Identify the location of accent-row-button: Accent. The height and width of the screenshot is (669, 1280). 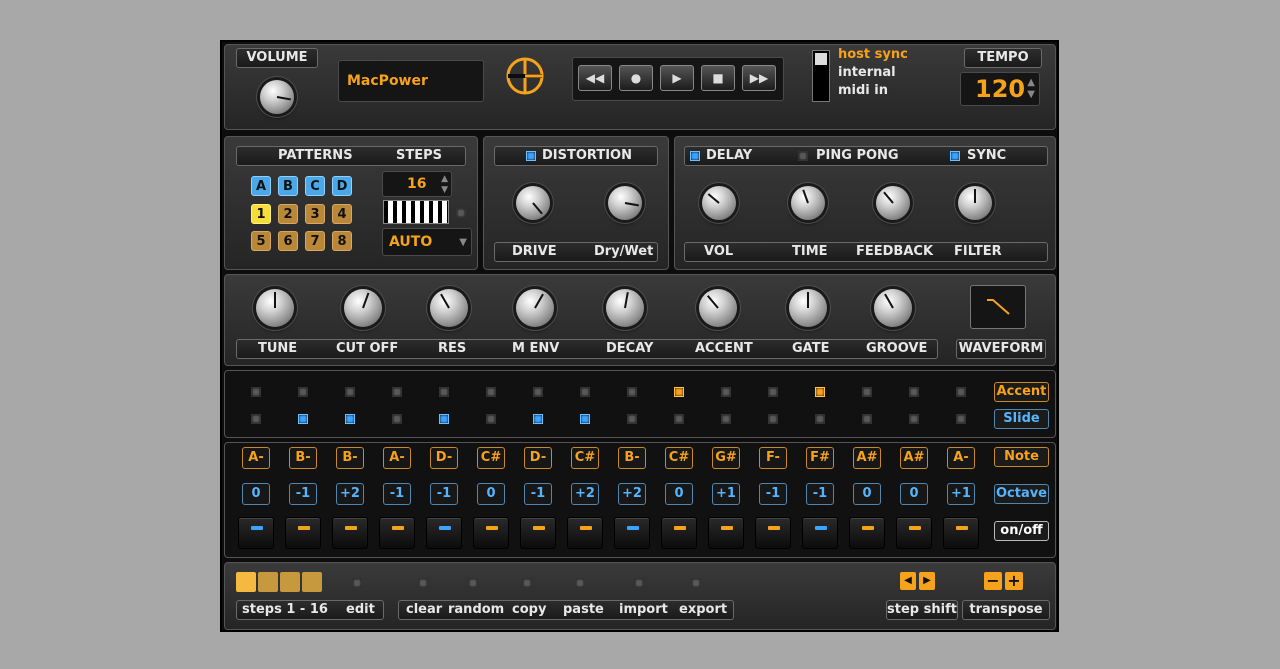
(1021, 392).